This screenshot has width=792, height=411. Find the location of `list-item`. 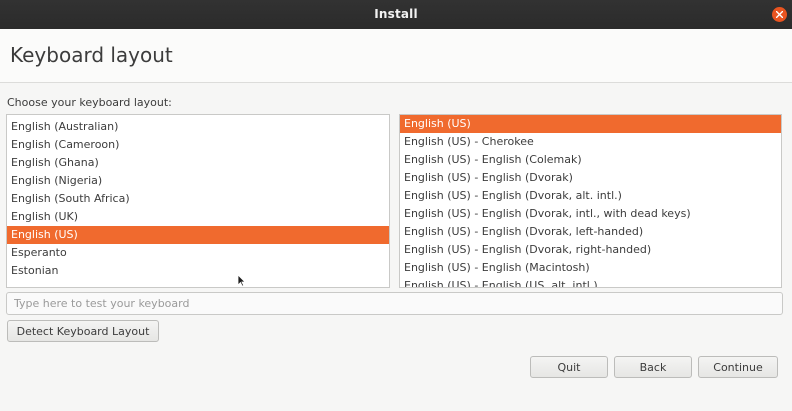

list-item is located at coordinates (198, 283).